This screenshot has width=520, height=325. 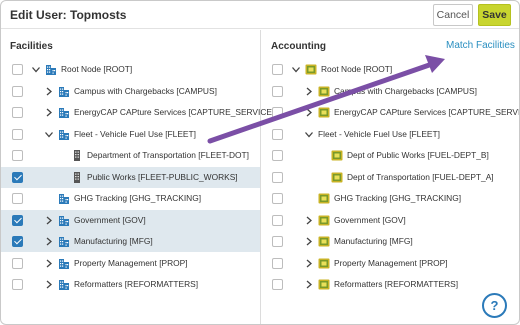 I want to click on facility-tree-row: Root Node [ROOT], so click(x=130, y=69).